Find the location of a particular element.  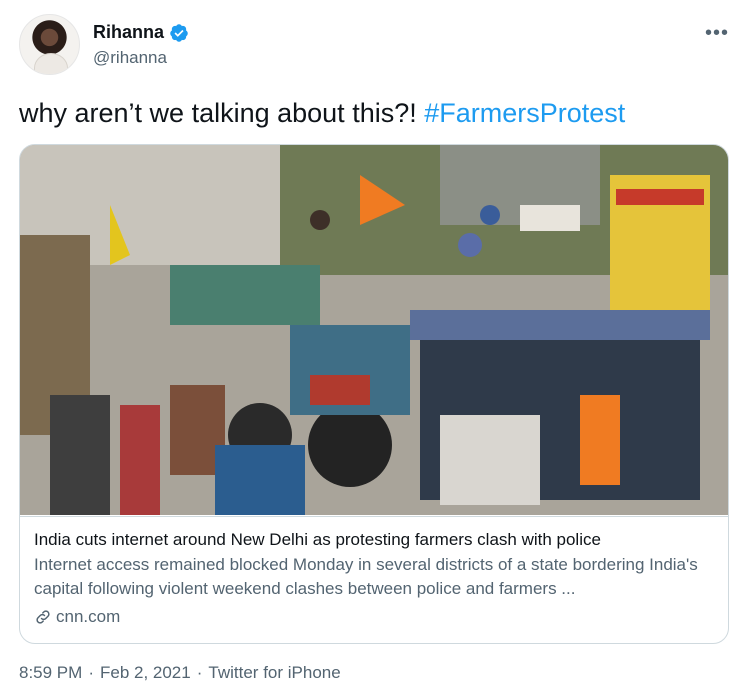

author-handle: @rihanna is located at coordinates (130, 58).